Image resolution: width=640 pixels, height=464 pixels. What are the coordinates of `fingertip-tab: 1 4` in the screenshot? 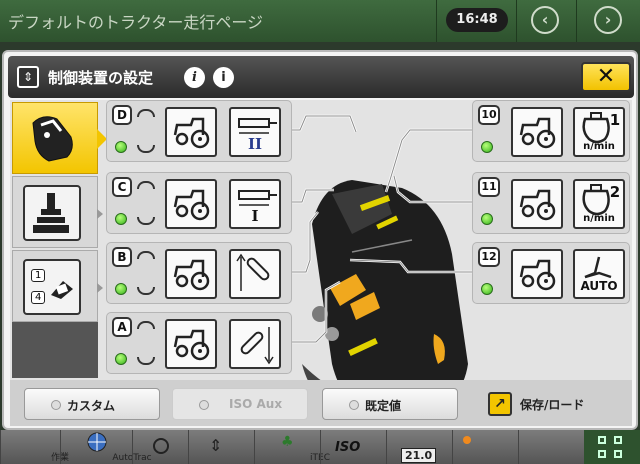 It's located at (57, 286).